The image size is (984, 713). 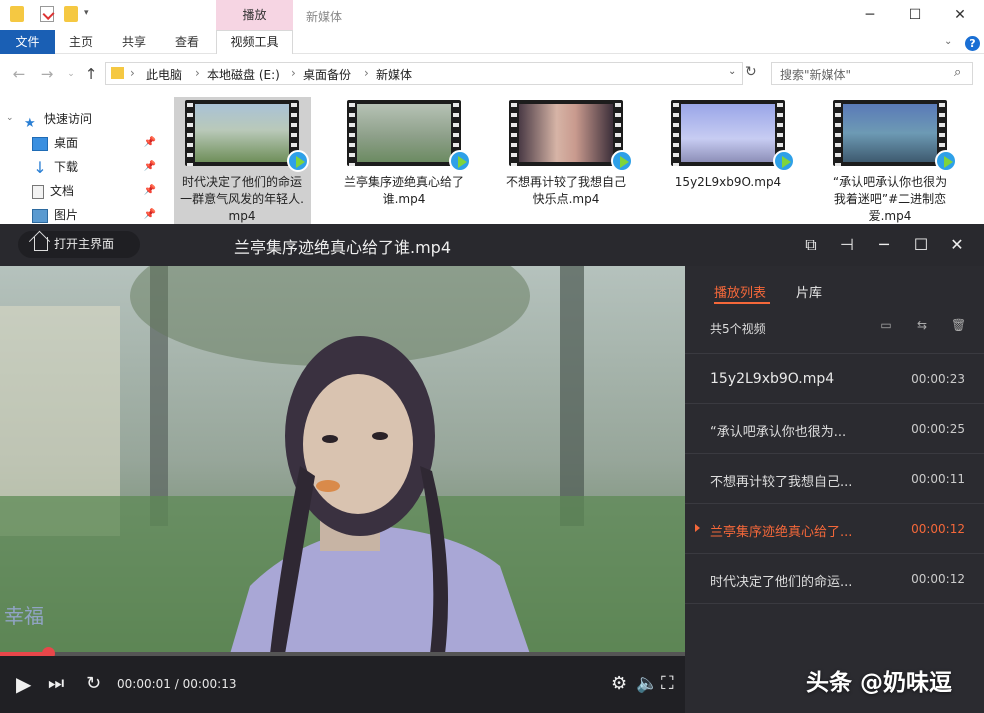 What do you see at coordinates (27, 42) in the screenshot?
I see `tab-file: 文件` at bounding box center [27, 42].